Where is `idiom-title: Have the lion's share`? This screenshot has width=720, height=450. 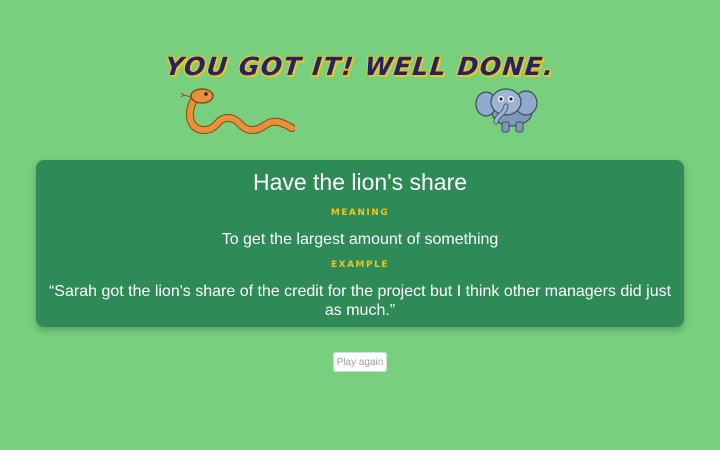 idiom-title: Have the lion's share is located at coordinates (360, 182).